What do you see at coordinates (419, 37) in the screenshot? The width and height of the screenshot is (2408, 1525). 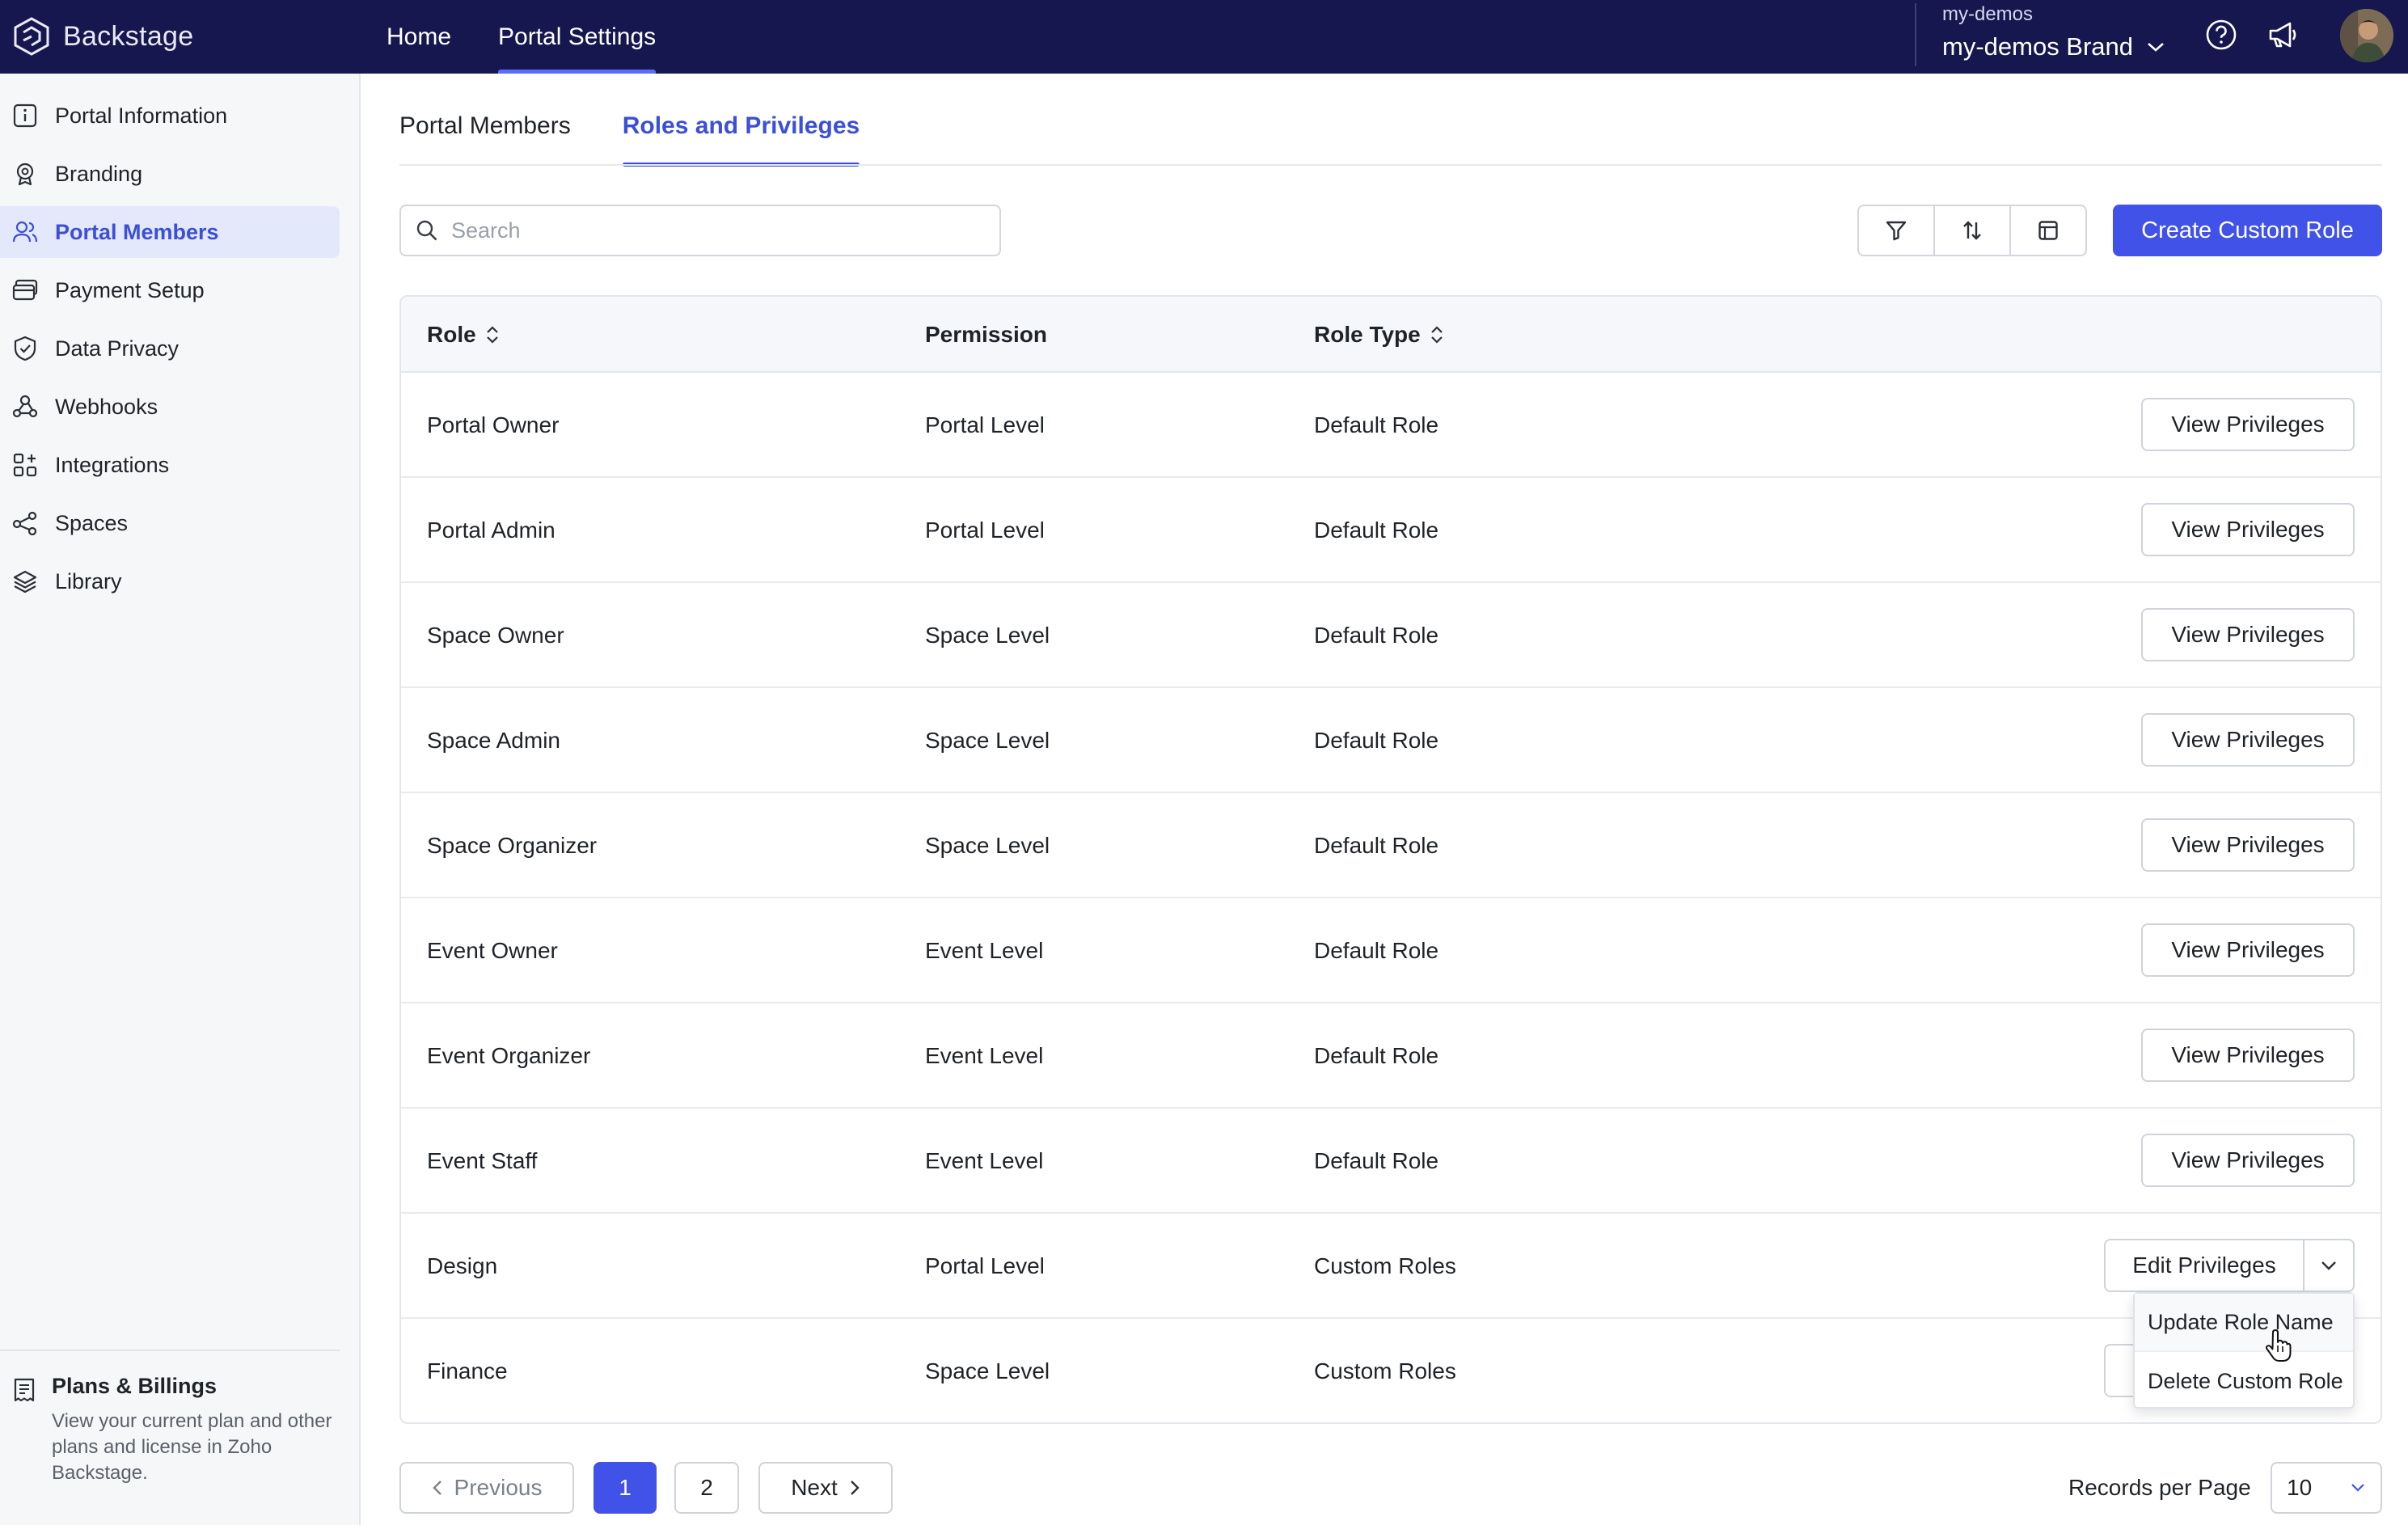 I see `nav-home: Home` at bounding box center [419, 37].